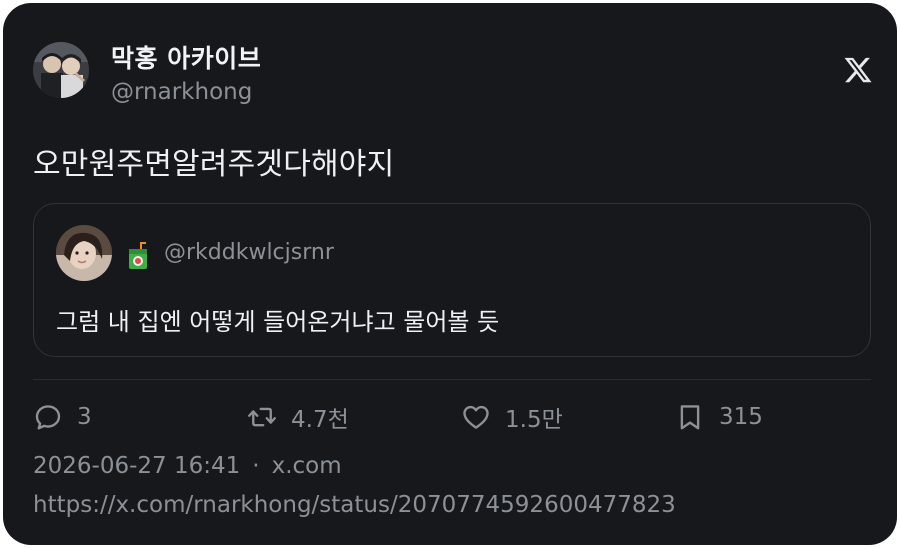  What do you see at coordinates (741, 417) in the screenshot?
I see `bookmark-count: 315` at bounding box center [741, 417].